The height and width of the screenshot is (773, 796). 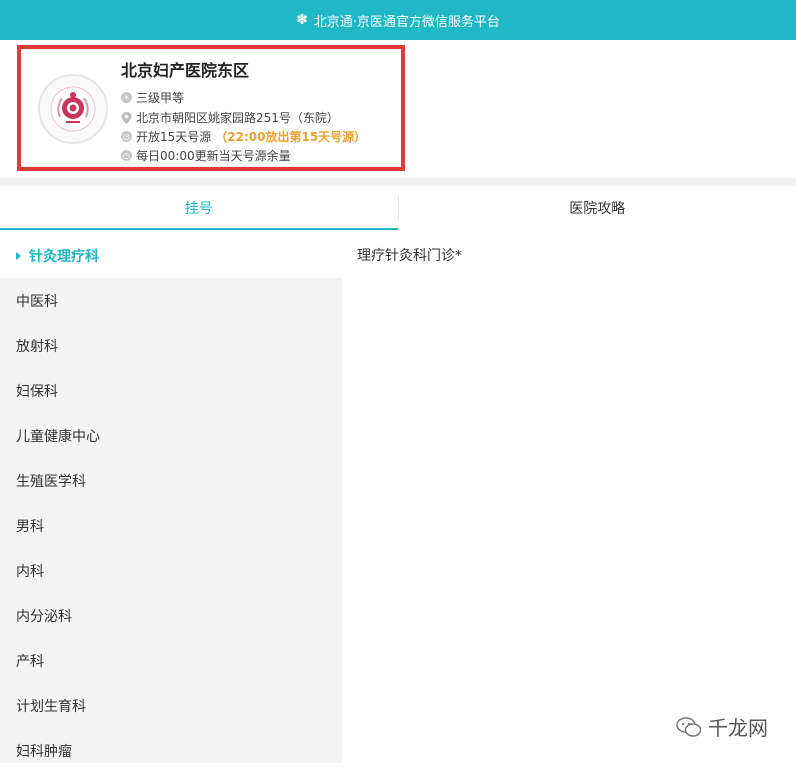 I want to click on update-row: ◷ 每日00:00更新当天号源余量, so click(x=206, y=155).